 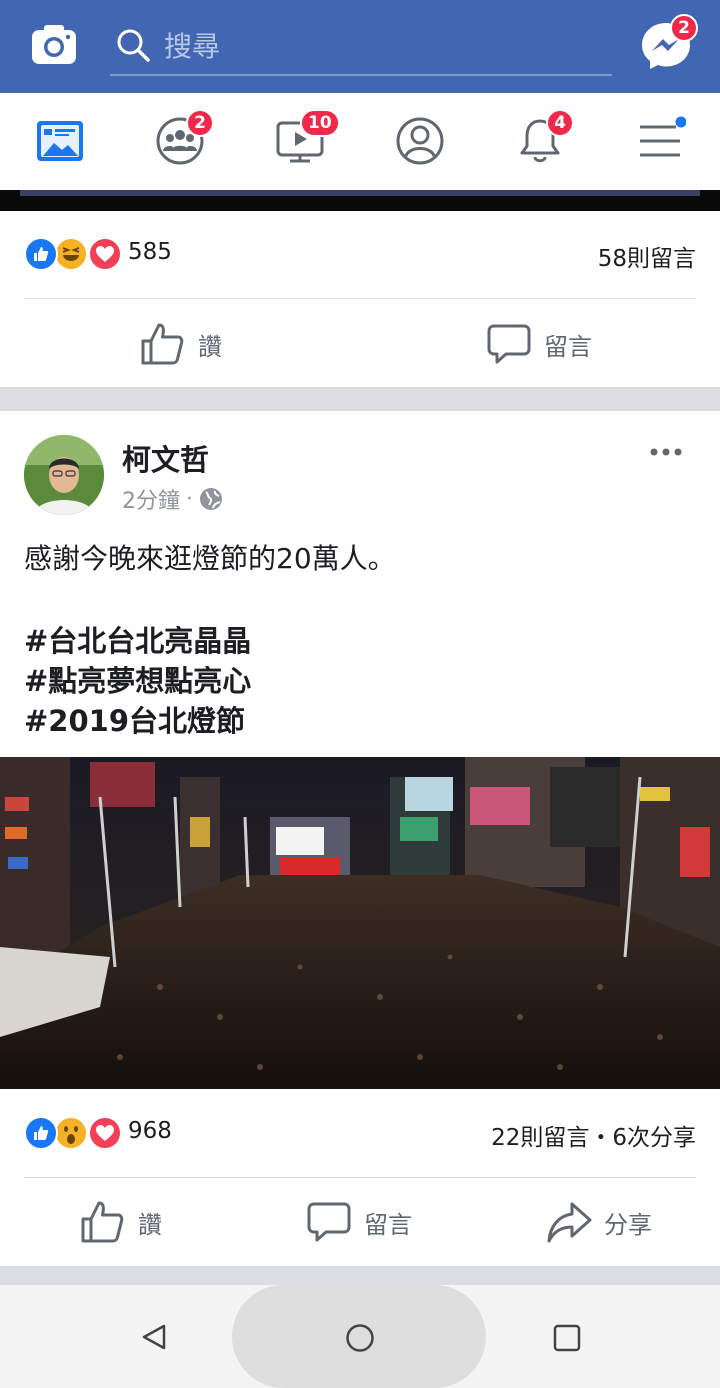 I want to click on post-meta: 2分鐘 ·, so click(x=172, y=499).